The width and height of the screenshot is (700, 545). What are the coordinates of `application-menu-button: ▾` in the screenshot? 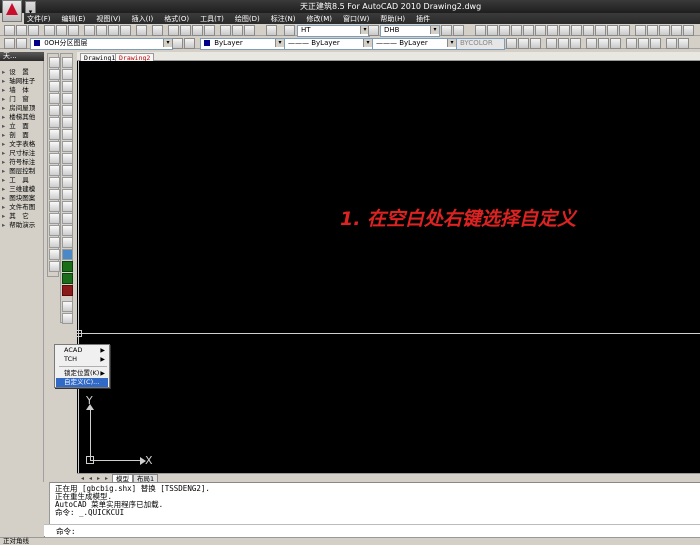 It's located at (19, 12).